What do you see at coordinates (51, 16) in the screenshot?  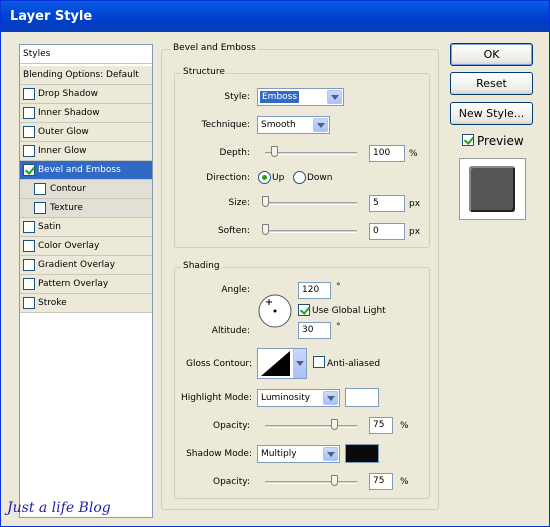 I see `window-title: Layer Style` at bounding box center [51, 16].